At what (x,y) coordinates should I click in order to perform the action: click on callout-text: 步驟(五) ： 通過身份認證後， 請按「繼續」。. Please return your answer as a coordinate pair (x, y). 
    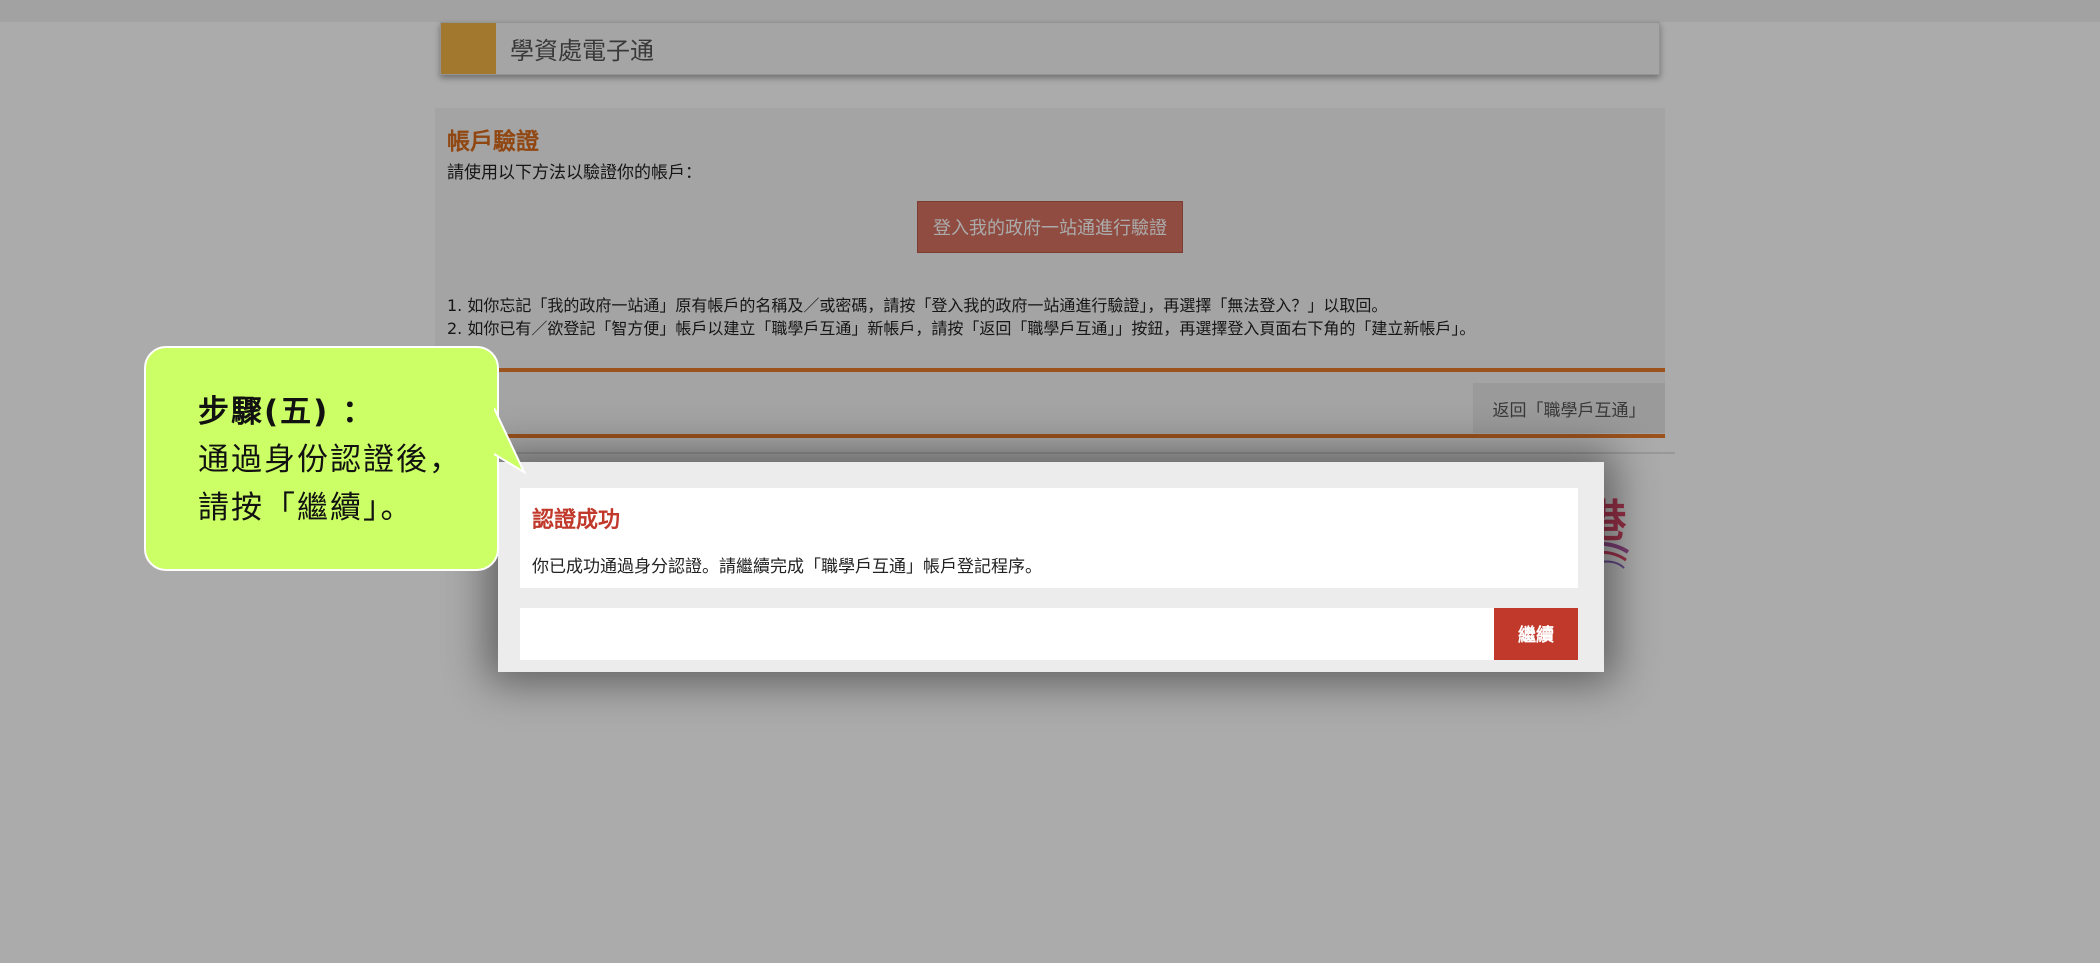
    Looking at the image, I should click on (330, 460).